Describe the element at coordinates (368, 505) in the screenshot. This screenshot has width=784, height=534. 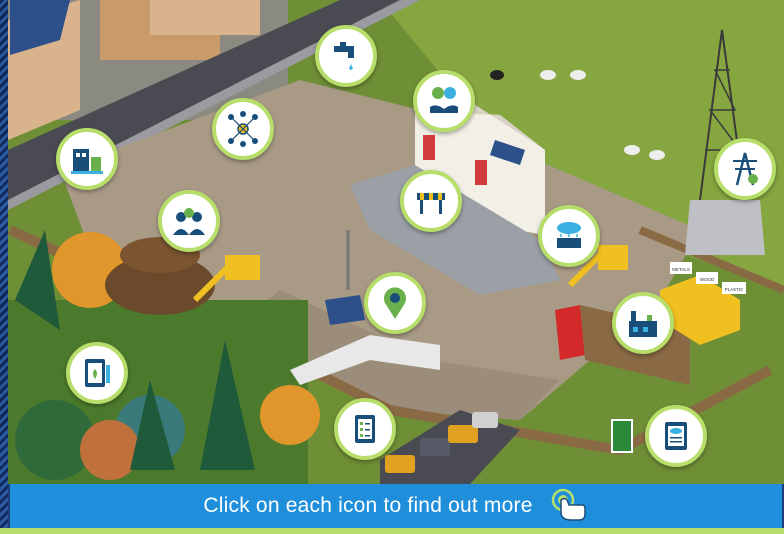
I see `banner-text: Click on each icon to find out more` at that location.